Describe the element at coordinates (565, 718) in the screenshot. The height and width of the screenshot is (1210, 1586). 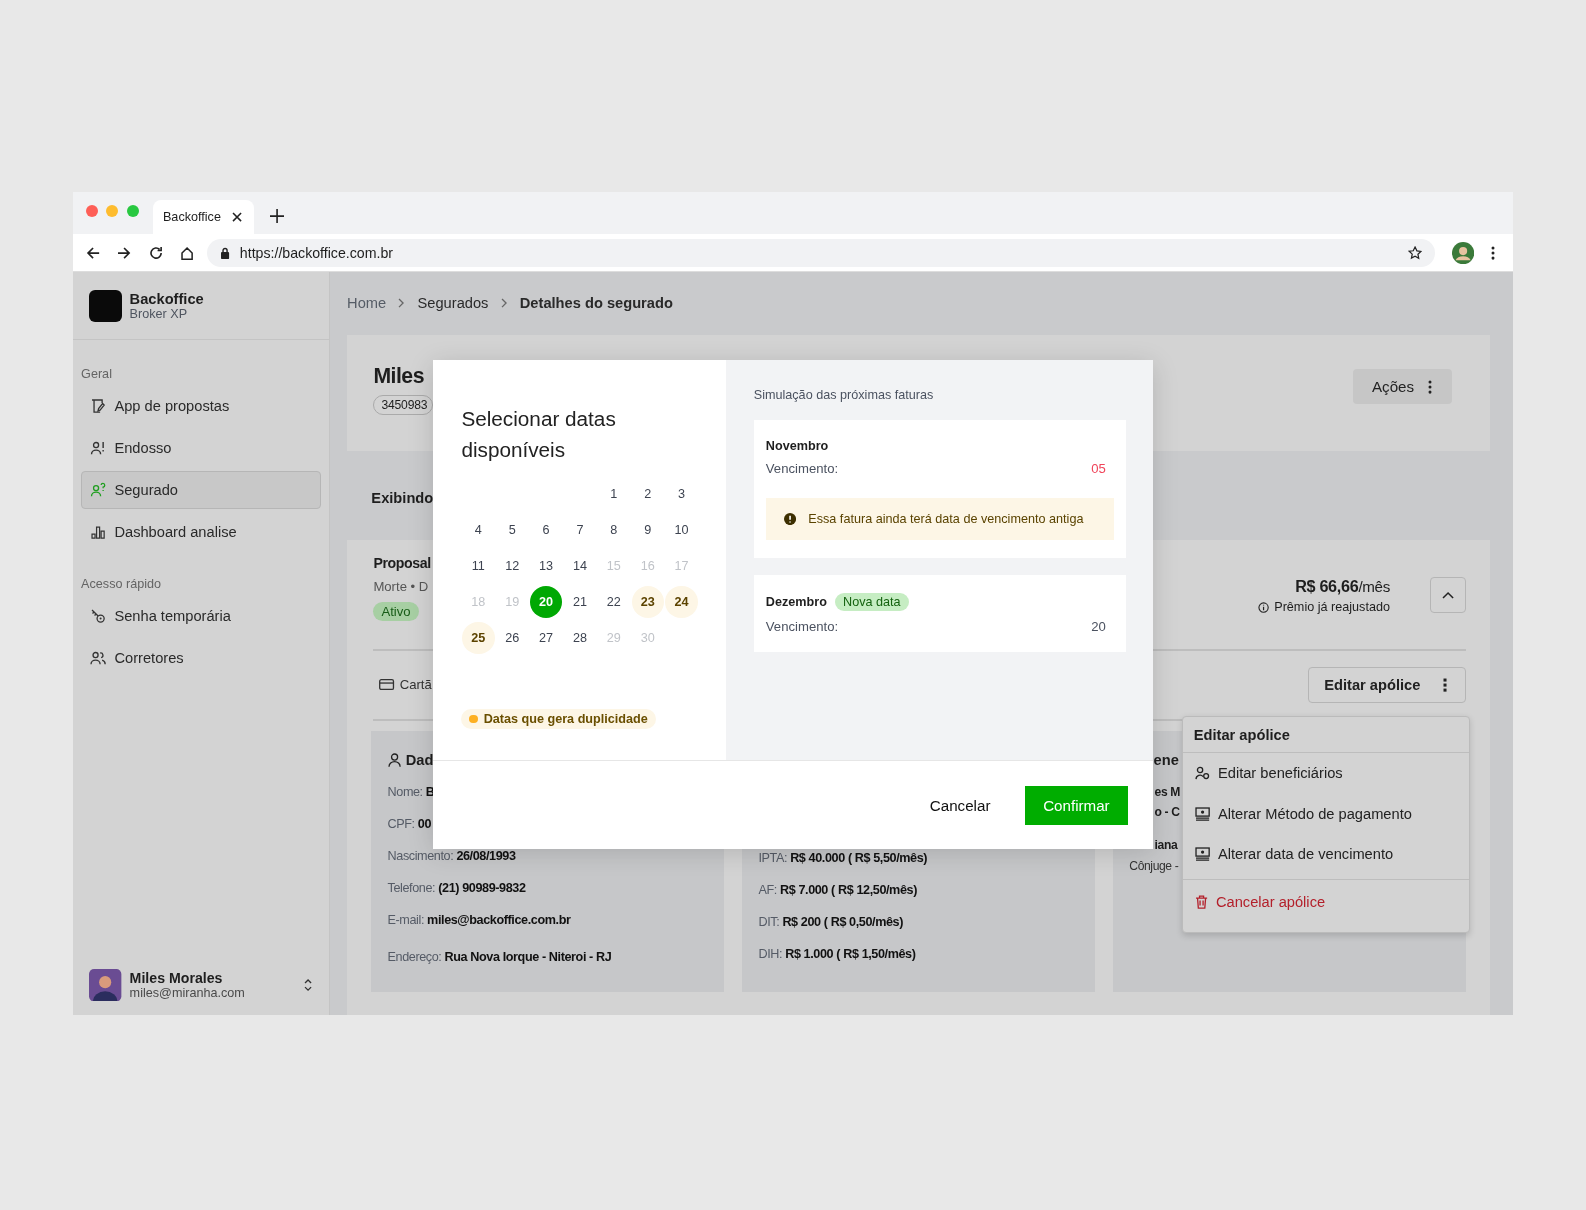
I see `legend-text: Datas que gera duplicidade` at that location.